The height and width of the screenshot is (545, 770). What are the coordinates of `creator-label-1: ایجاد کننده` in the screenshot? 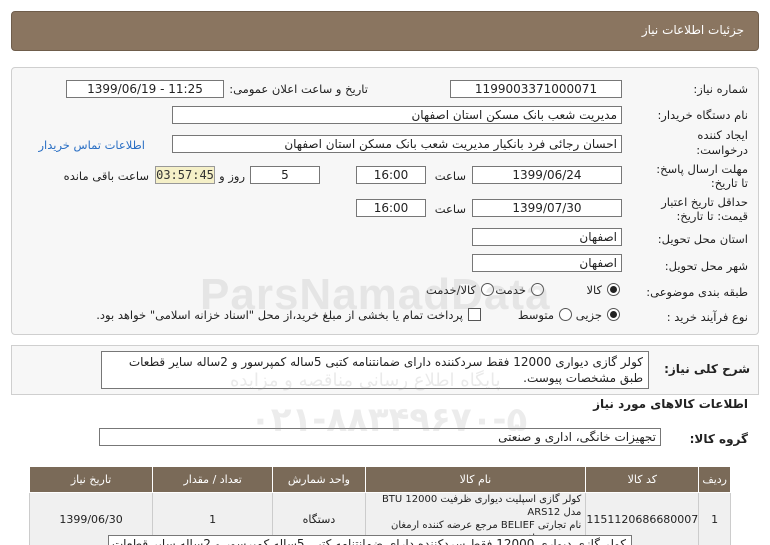 It's located at (722, 135).